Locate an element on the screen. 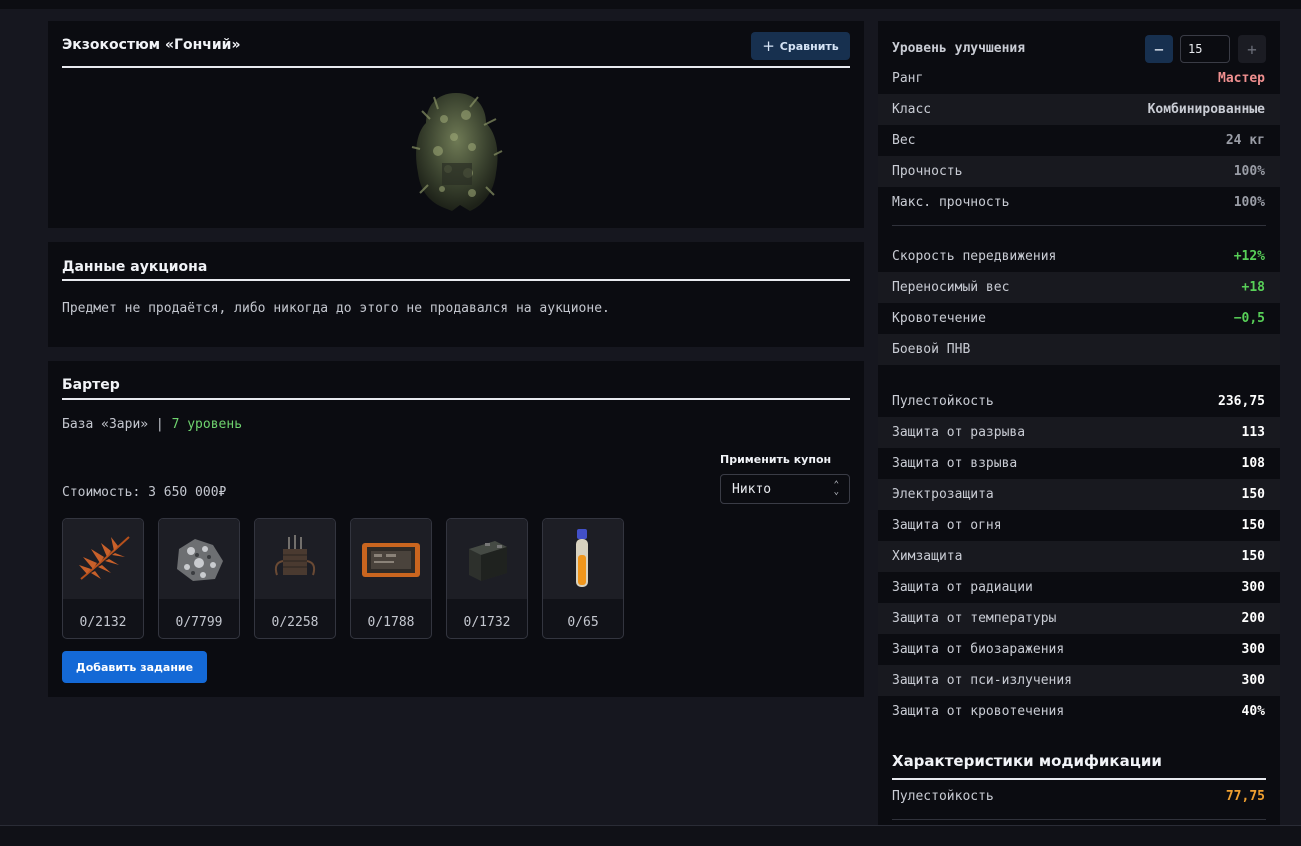 The image size is (1301, 846). plus-icon: + is located at coordinates (768, 45).